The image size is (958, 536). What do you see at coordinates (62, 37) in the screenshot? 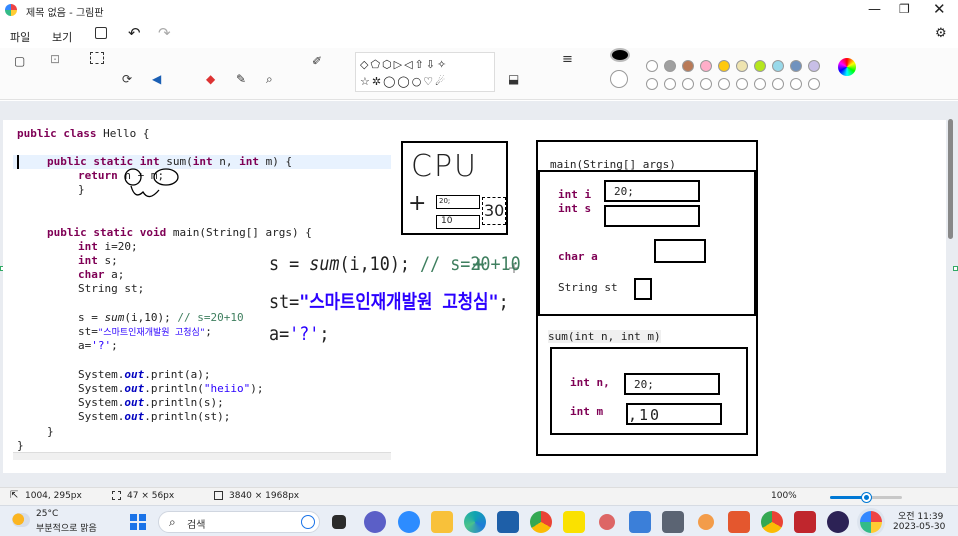
I see `menu-view: 보기` at bounding box center [62, 37].